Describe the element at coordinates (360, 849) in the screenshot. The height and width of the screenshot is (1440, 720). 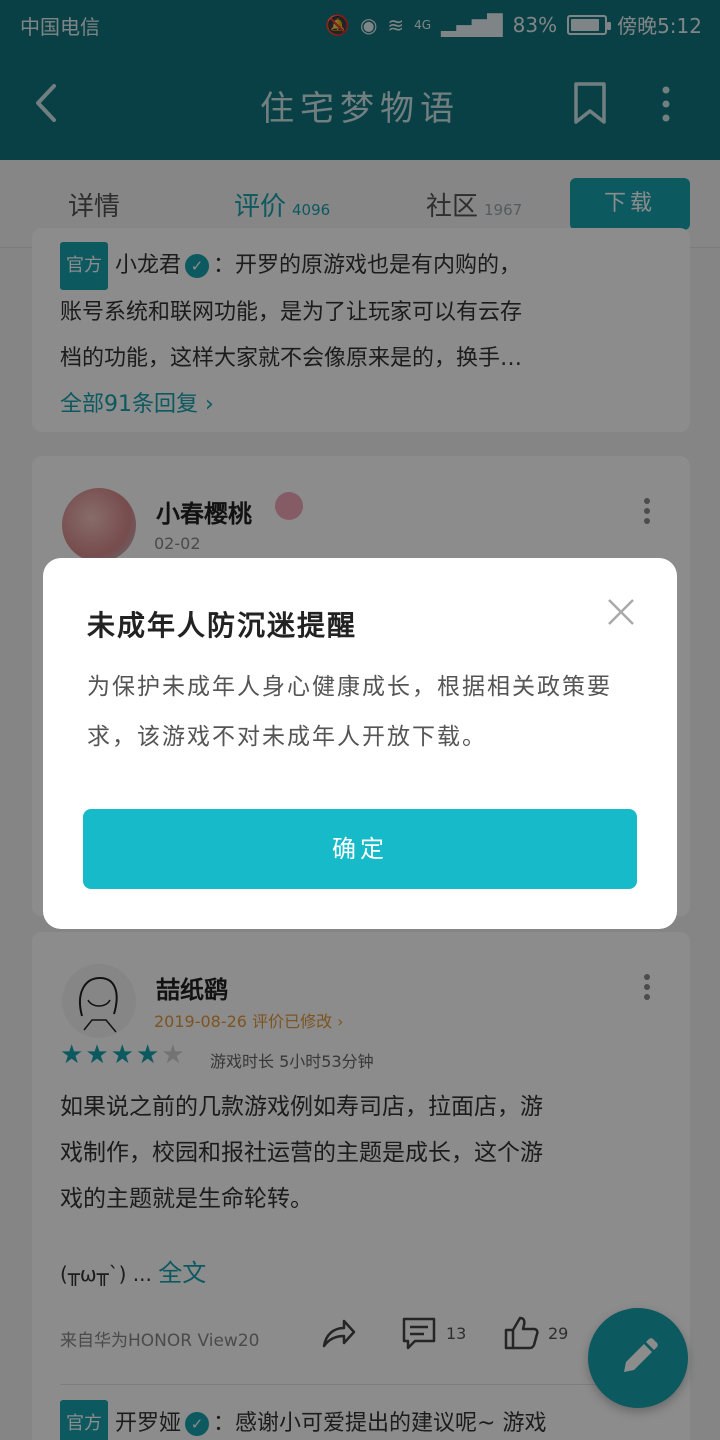
I see `confirm-button: 确定` at that location.